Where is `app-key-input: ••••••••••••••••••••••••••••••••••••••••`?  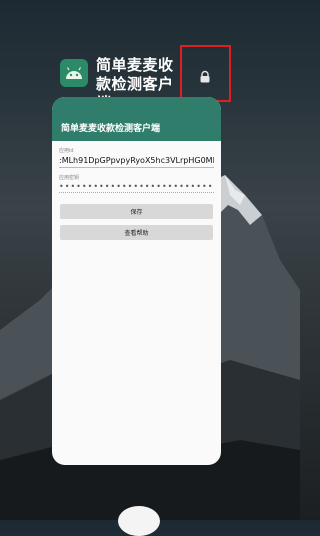
app-key-input: •••••••••••••••••••••••••••••••••••••••• is located at coordinates (136, 187).